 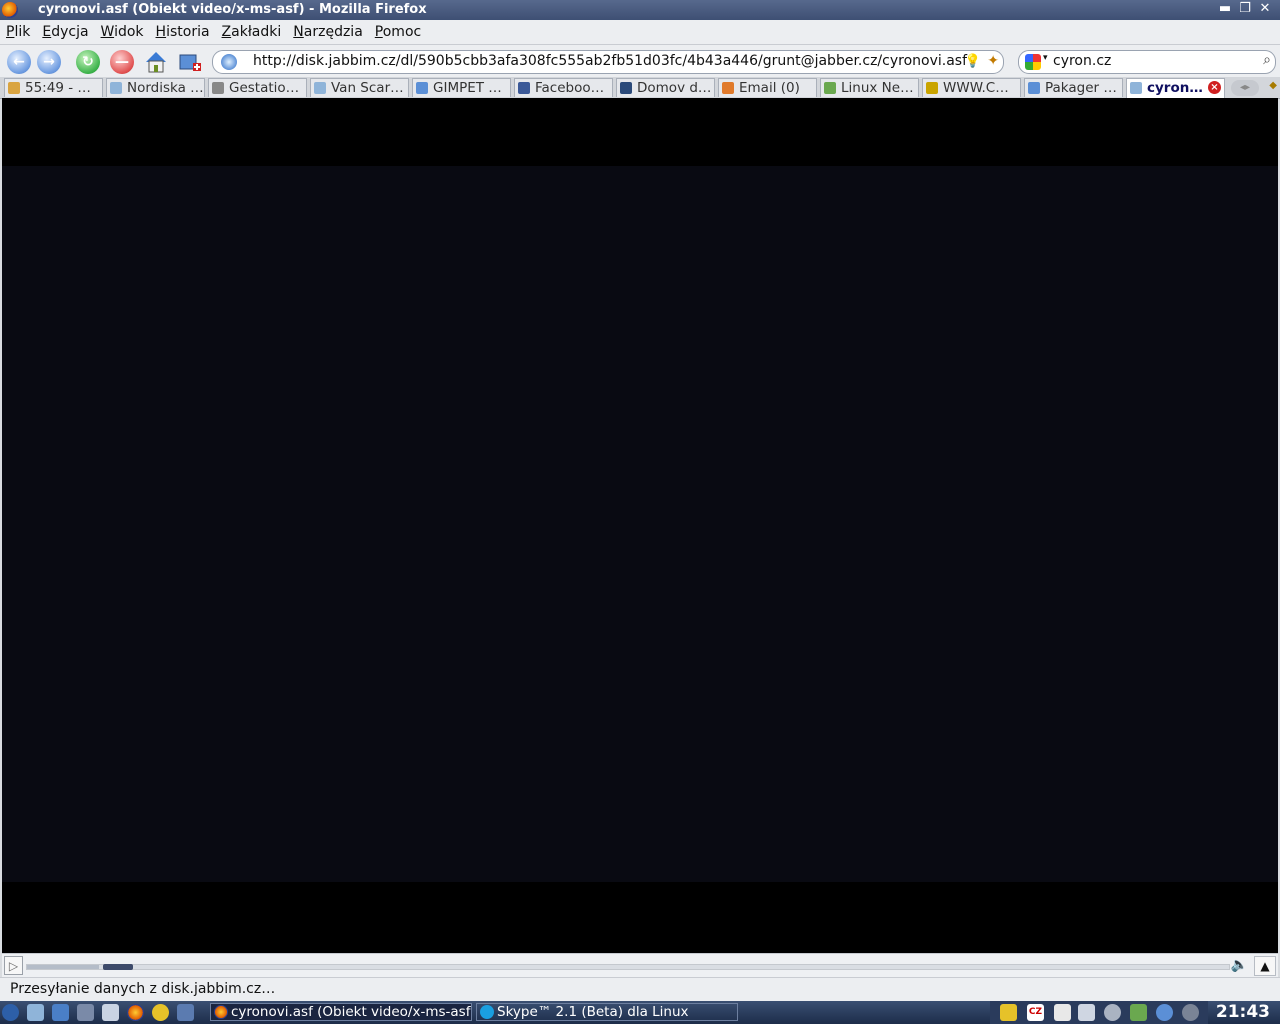 I want to click on search-input: cyron.cz, so click(x=1082, y=61).